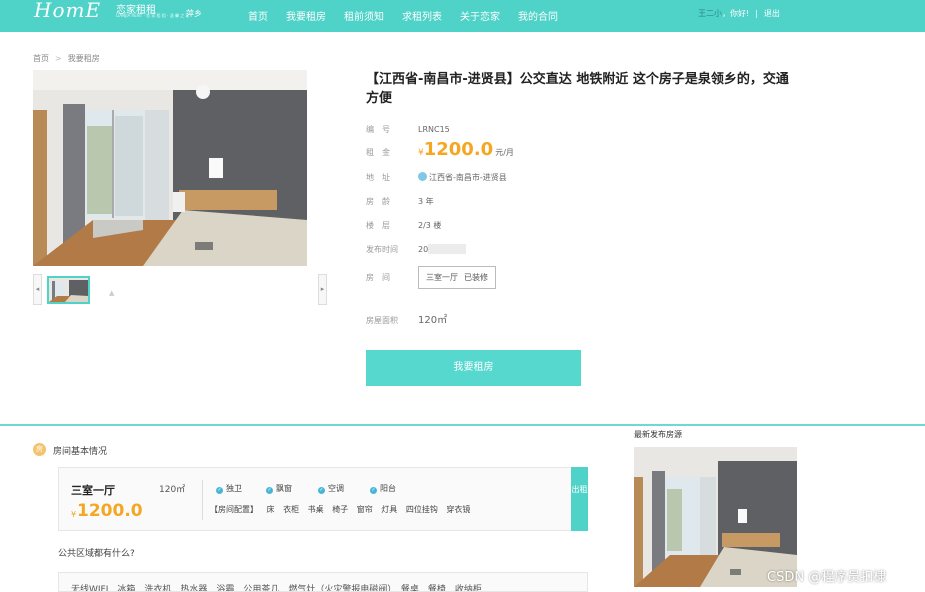  I want to click on card-layout: 三室一厅, so click(93, 490).